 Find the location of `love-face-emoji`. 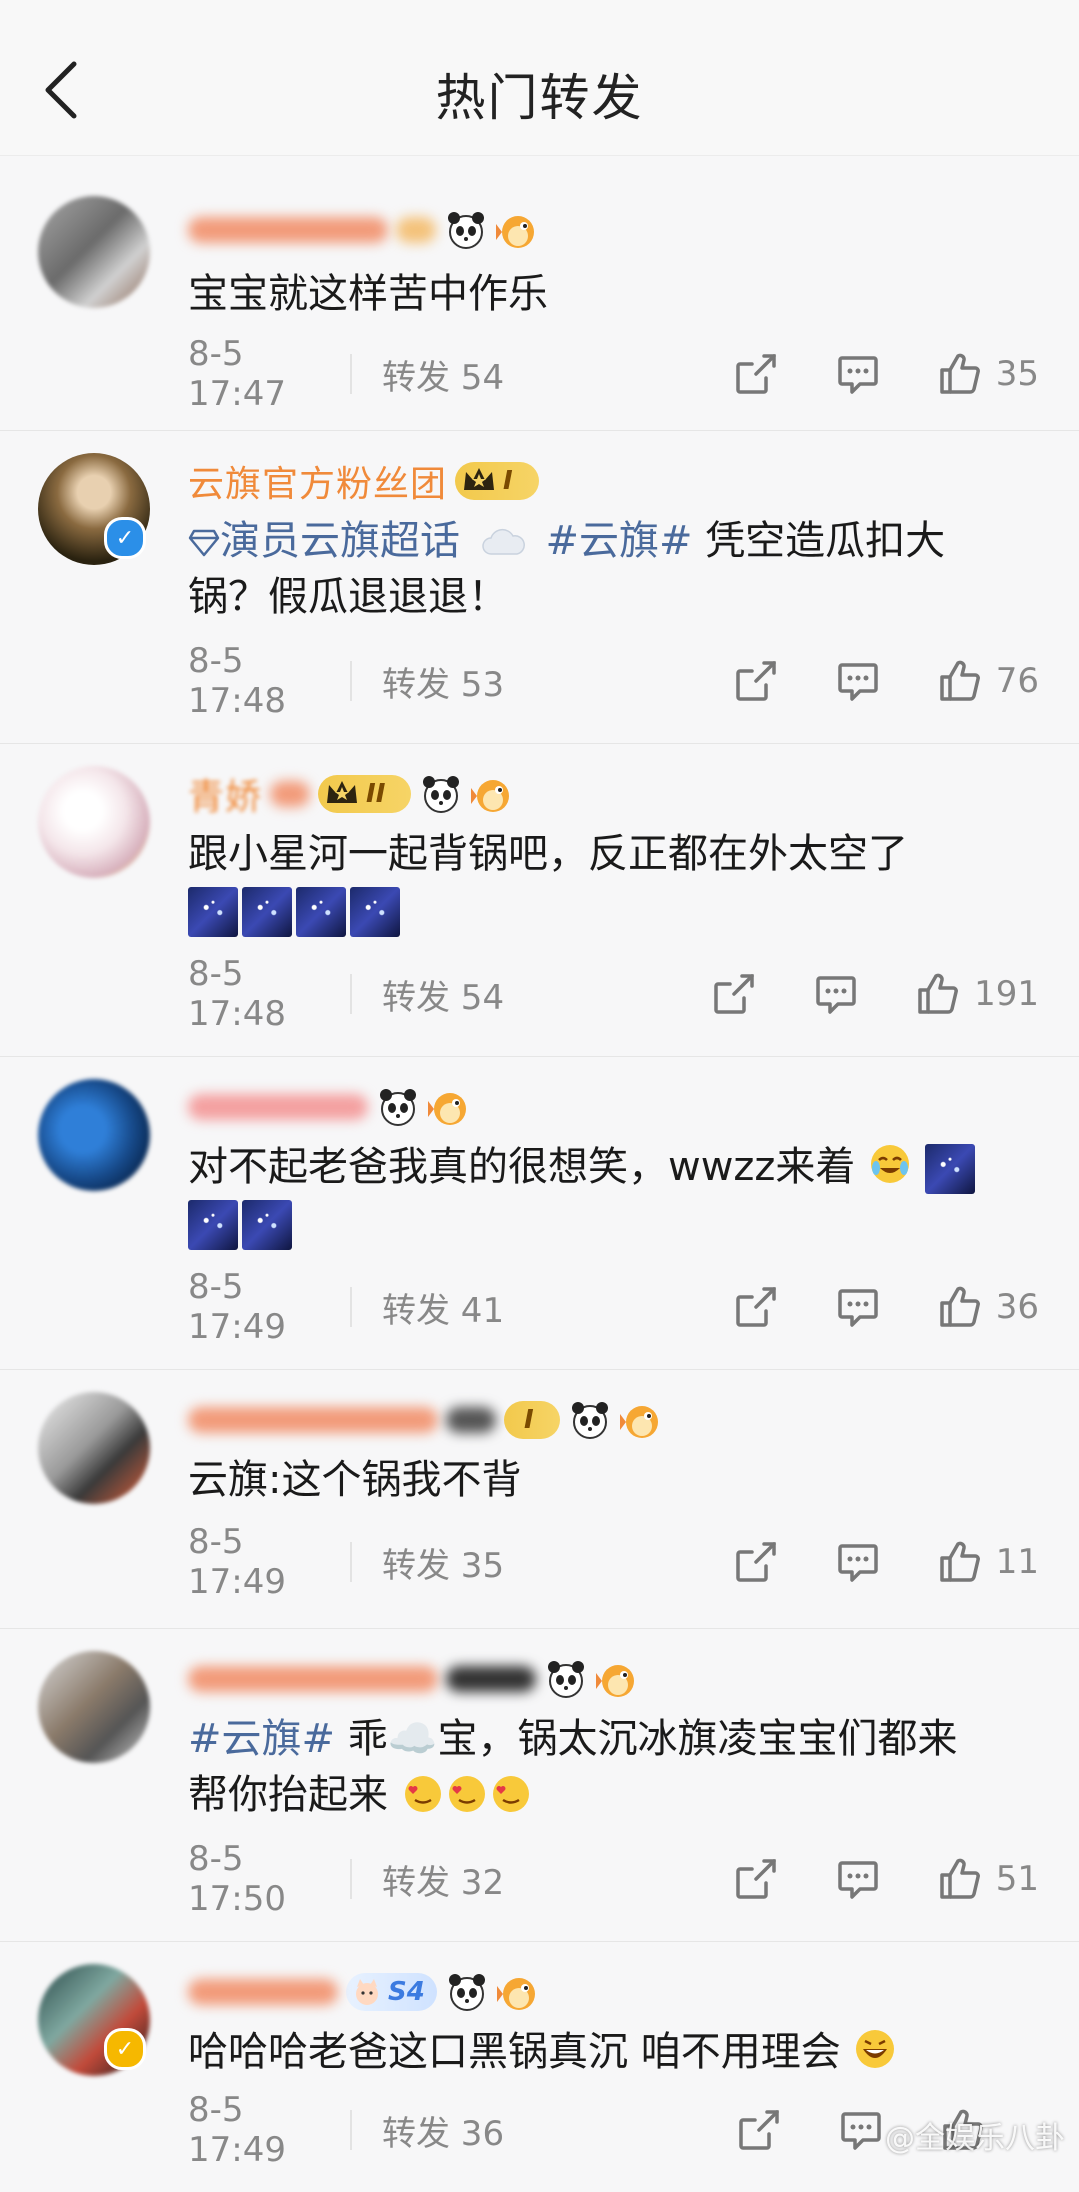

love-face-emoji is located at coordinates (460, 1795).